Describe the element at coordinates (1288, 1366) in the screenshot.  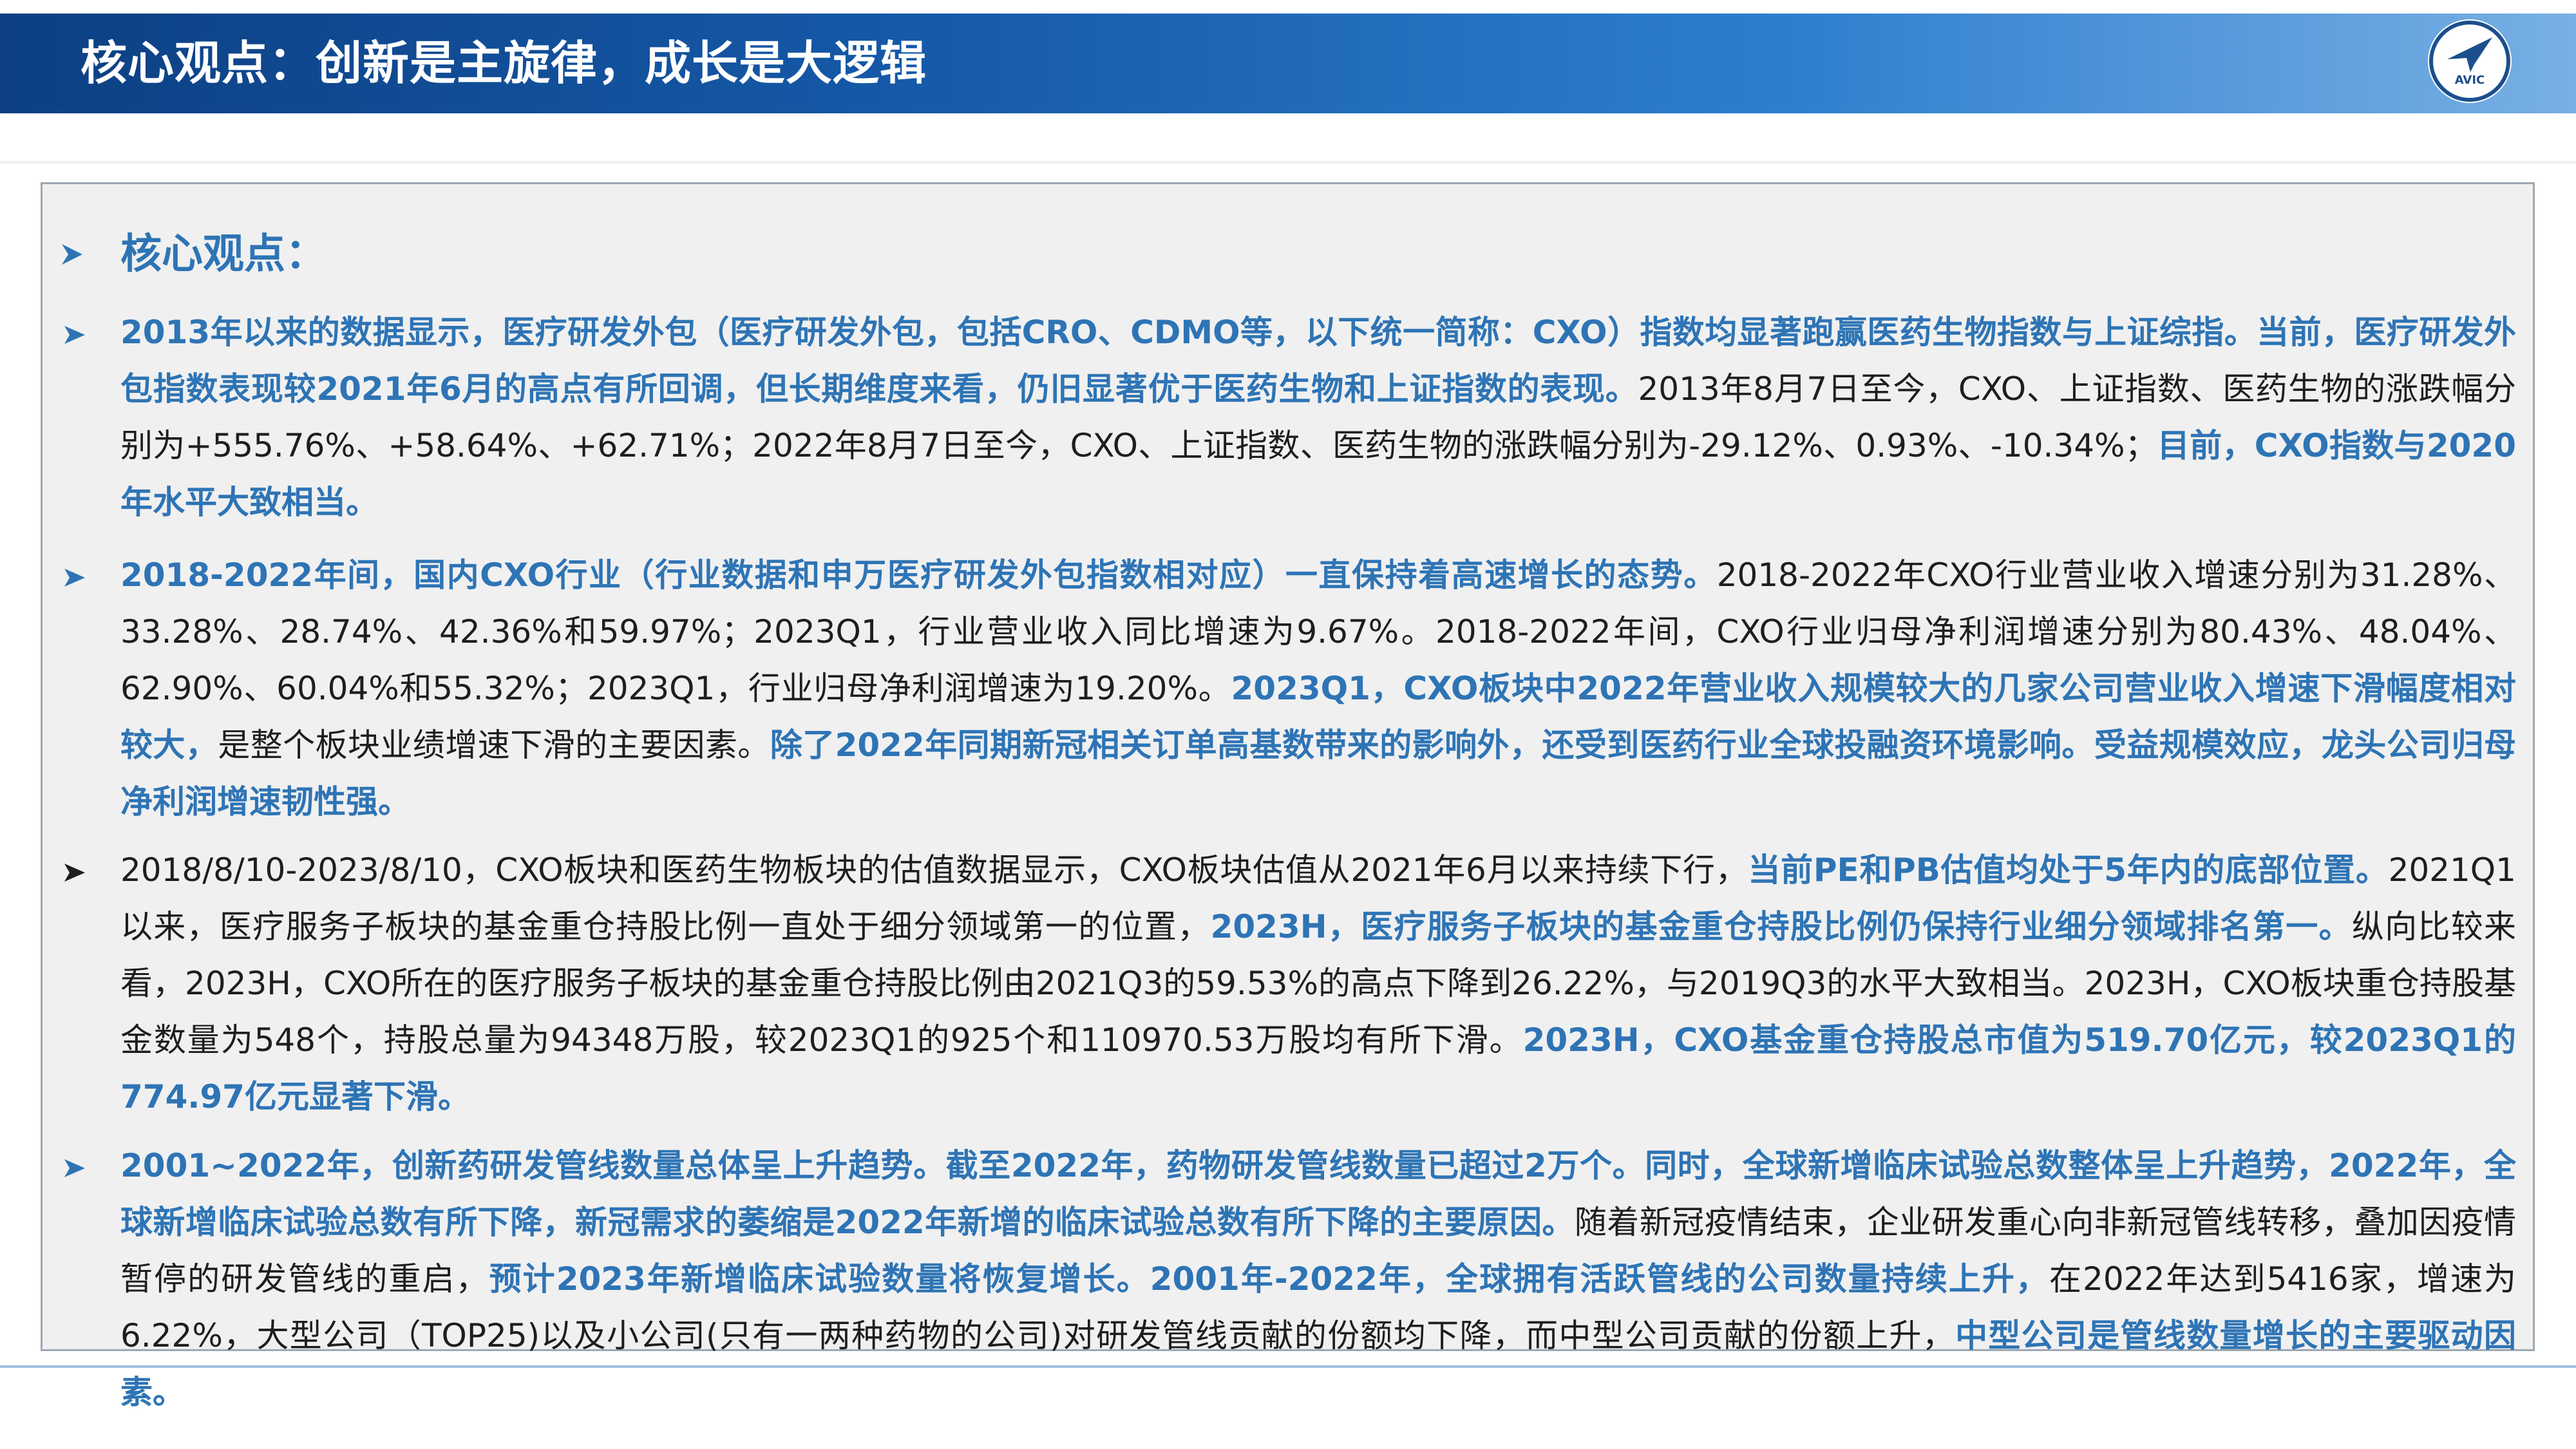
I see `bottom-rule` at that location.